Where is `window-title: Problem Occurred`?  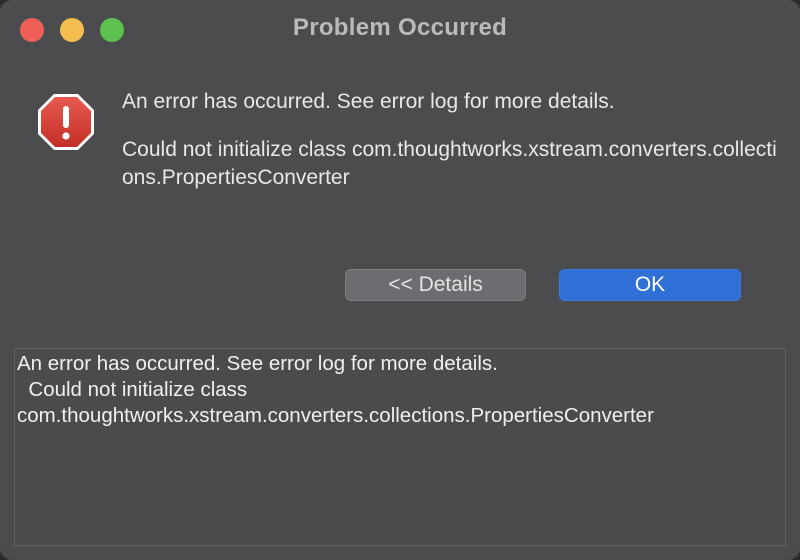
window-title: Problem Occurred is located at coordinates (400, 27).